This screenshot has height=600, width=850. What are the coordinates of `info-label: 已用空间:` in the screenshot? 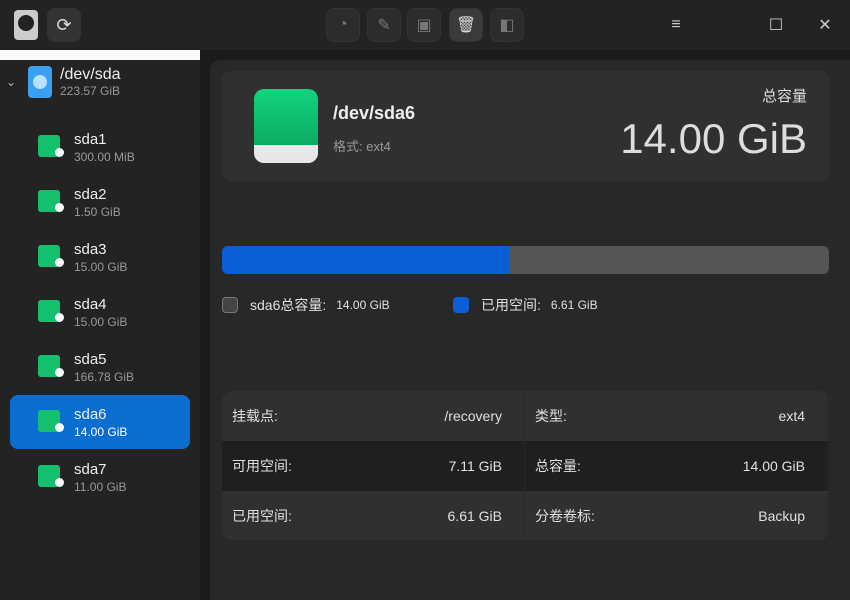 It's located at (262, 516).